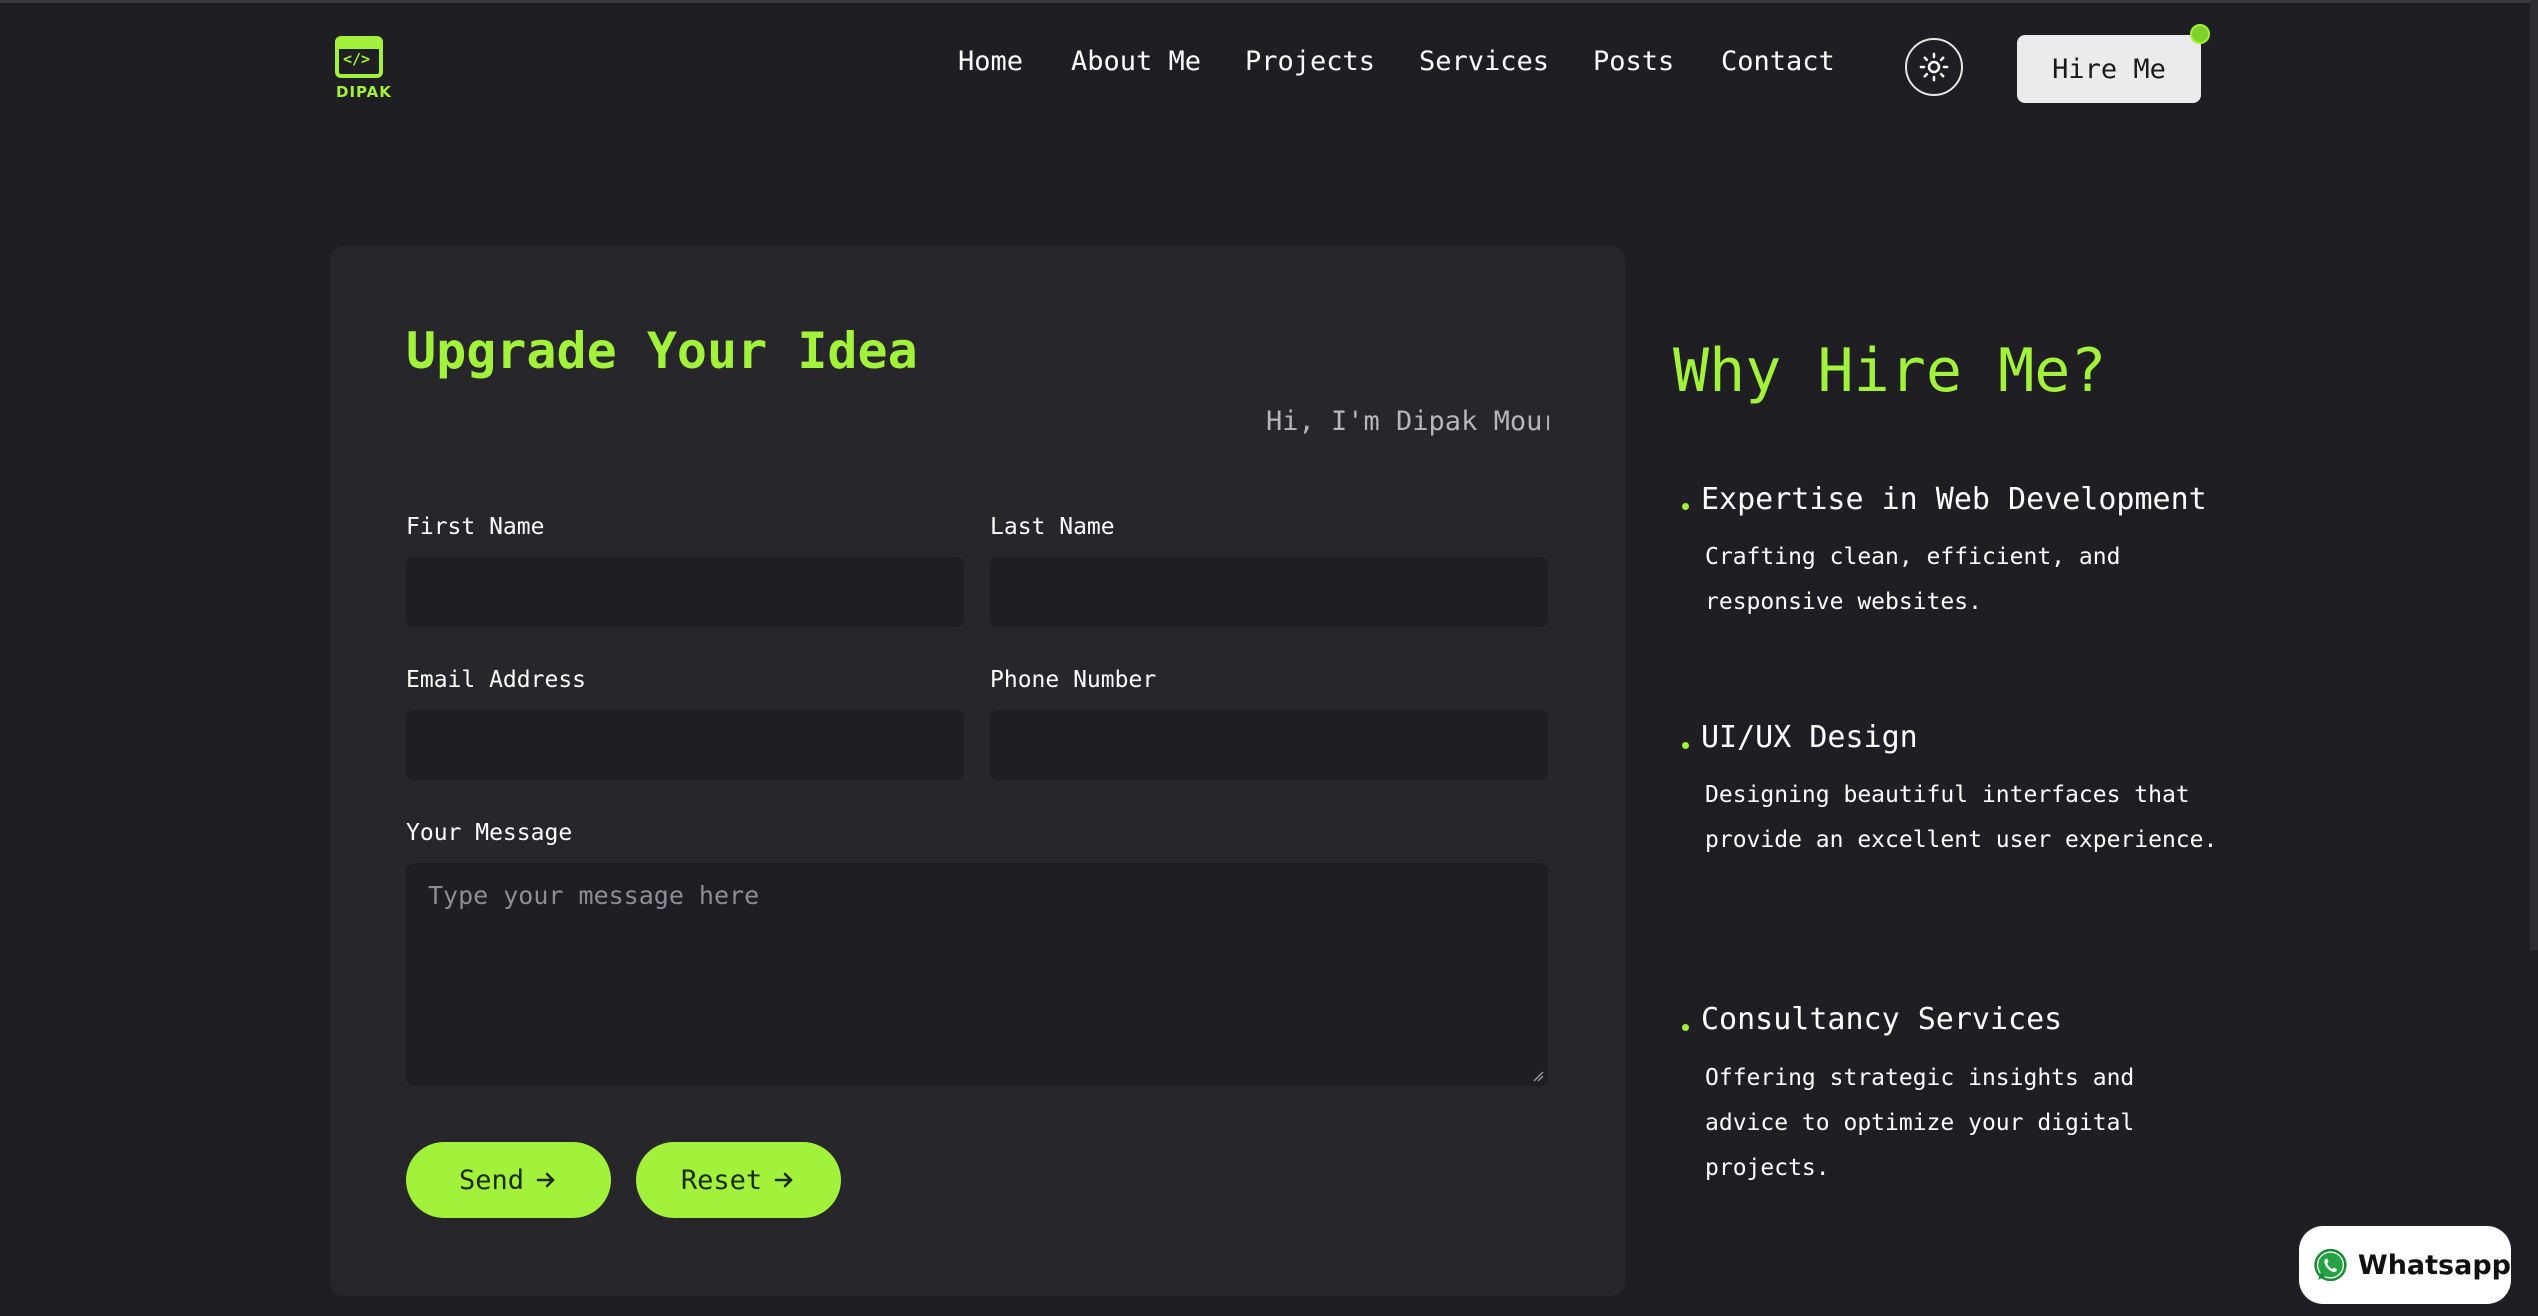  I want to click on nav-contact: Contact, so click(1778, 61).